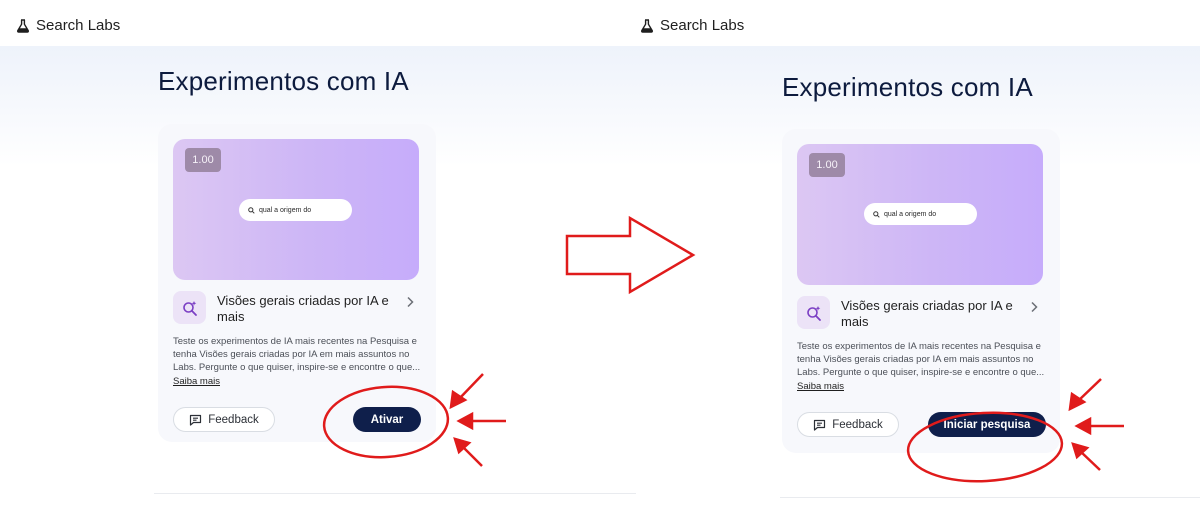 Image resolution: width=1200 pixels, height=519 pixels. I want to click on pointer-arrows-right, so click(1096, 424).